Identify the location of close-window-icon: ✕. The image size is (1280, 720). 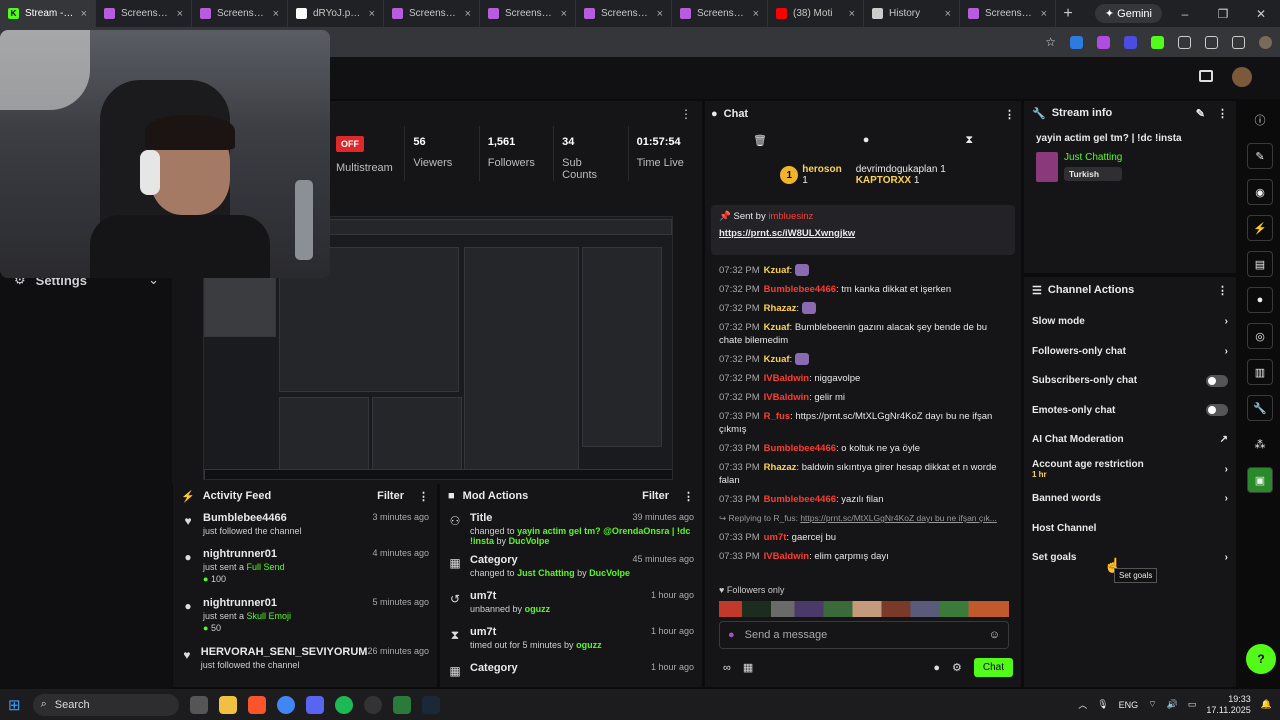
(1261, 14).